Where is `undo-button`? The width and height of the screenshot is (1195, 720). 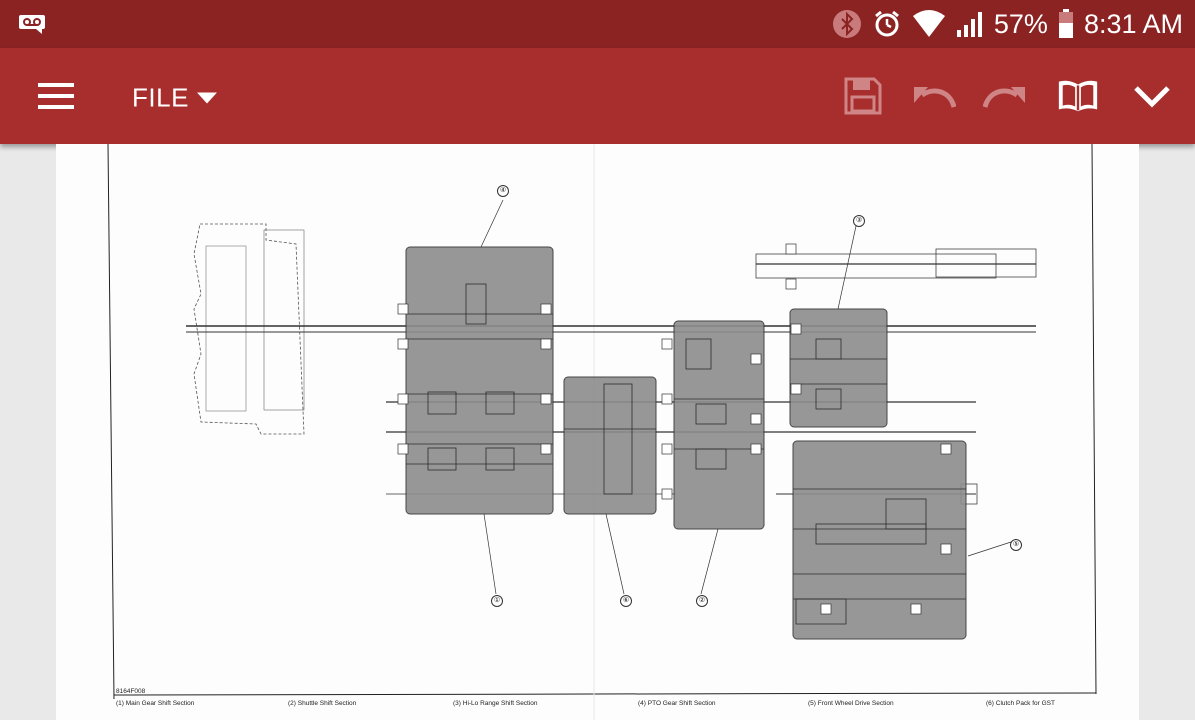
undo-button is located at coordinates (934, 96).